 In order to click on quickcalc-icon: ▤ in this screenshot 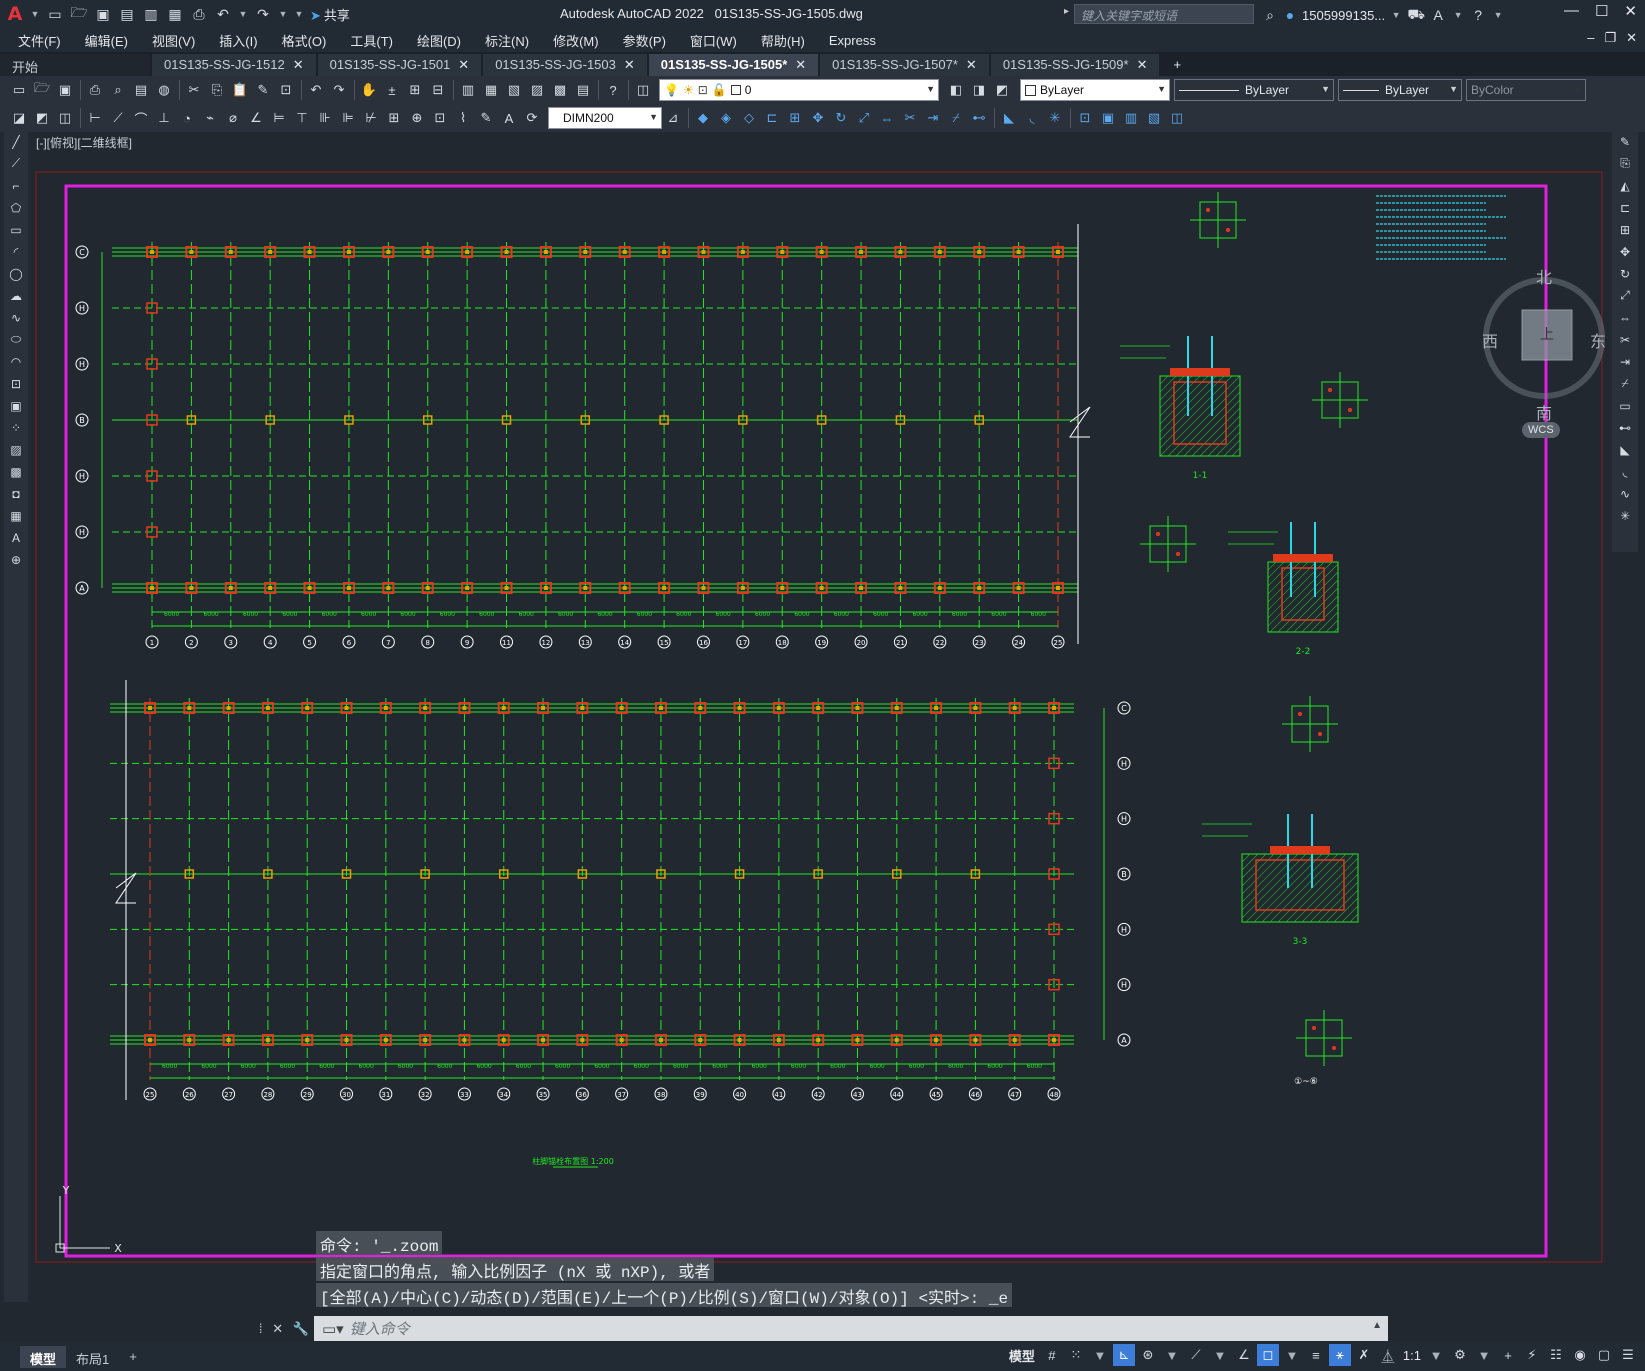, I will do `click(583, 90)`.